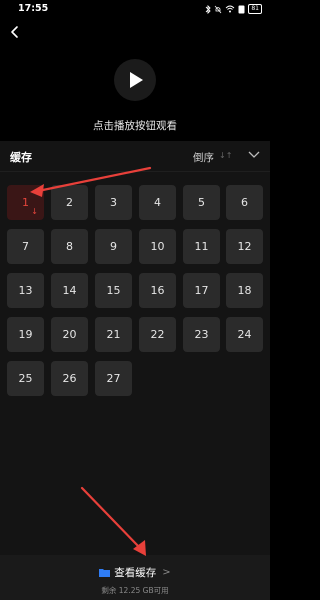 Image resolution: width=320 pixels, height=600 pixels. I want to click on episode-number: 22, so click(157, 334).